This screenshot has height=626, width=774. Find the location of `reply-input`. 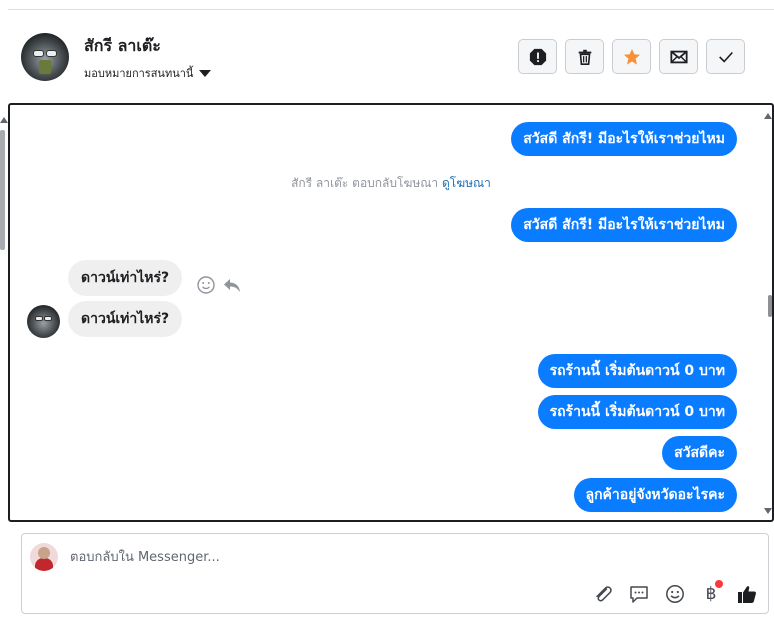

reply-input is located at coordinates (390, 557).